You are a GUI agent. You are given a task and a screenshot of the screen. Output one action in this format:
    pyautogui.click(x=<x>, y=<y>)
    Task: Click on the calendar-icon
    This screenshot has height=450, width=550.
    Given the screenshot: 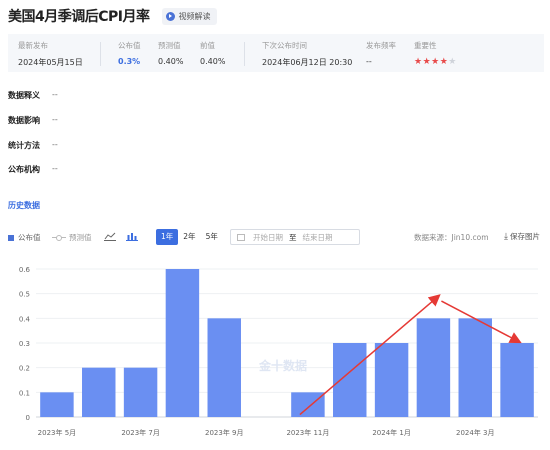 What is the action you would take?
    pyautogui.click(x=241, y=237)
    